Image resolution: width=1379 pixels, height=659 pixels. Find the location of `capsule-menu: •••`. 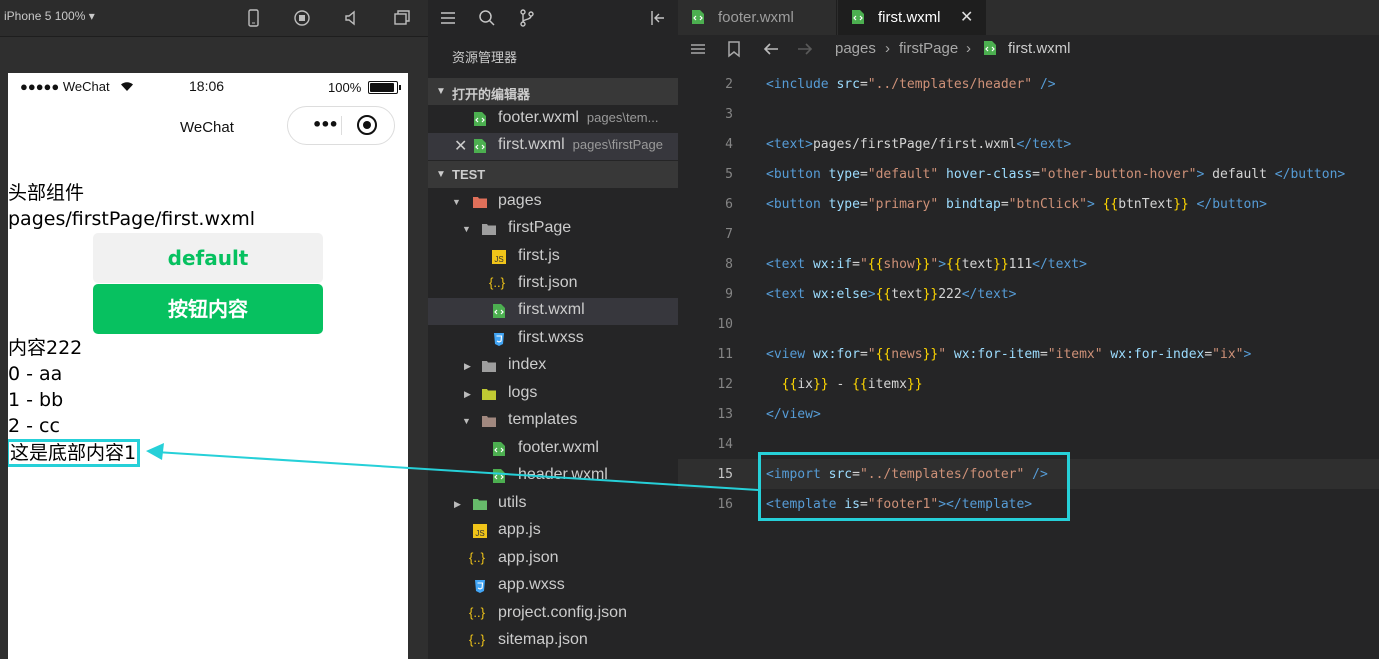

capsule-menu: ••• is located at coordinates (341, 125).